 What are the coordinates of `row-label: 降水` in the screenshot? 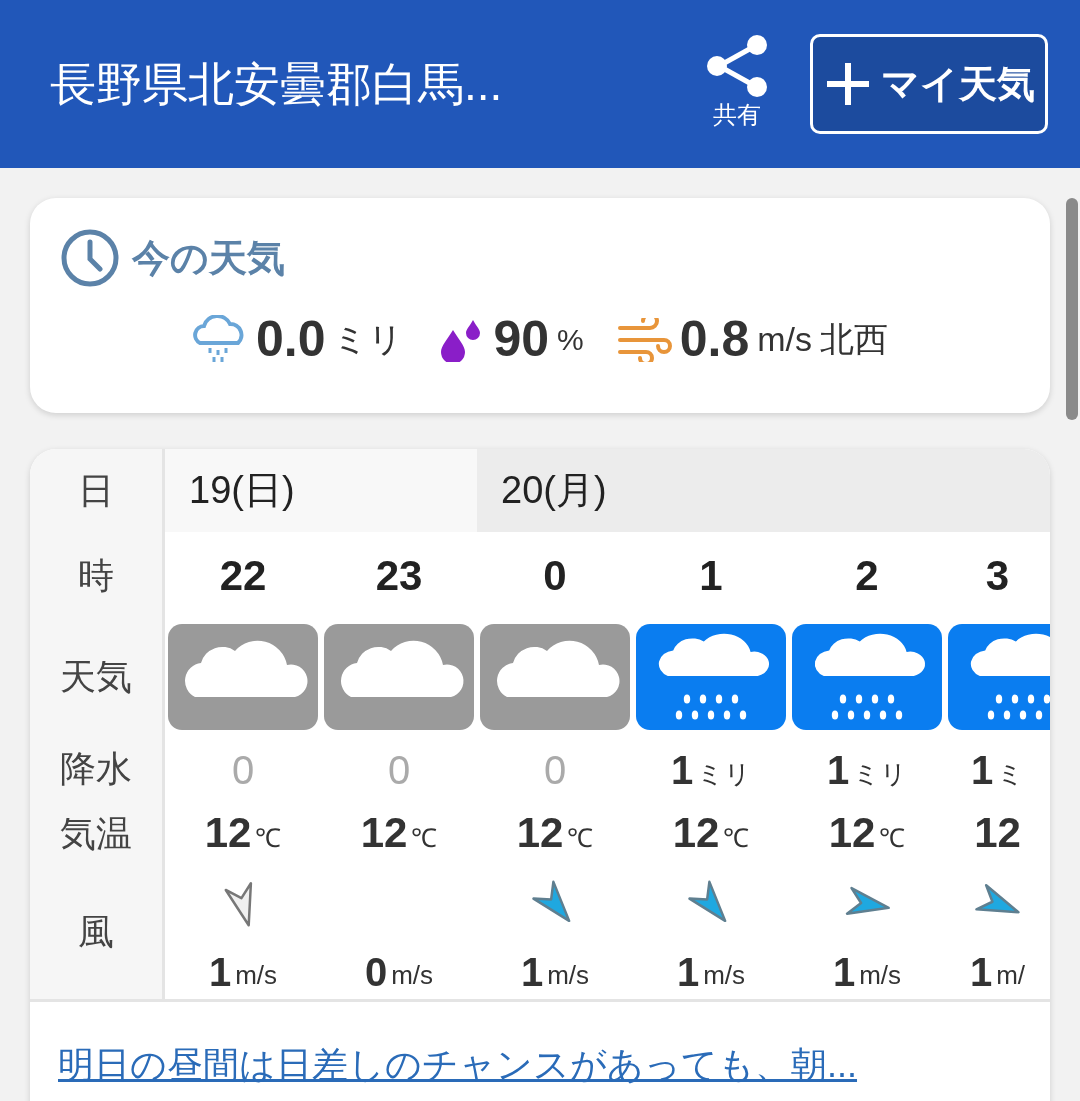 It's located at (96, 769).